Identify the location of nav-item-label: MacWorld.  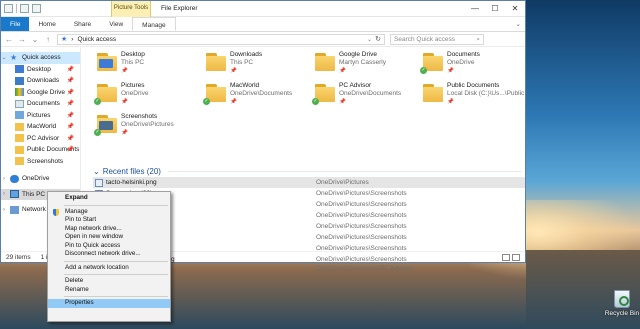
(42, 127).